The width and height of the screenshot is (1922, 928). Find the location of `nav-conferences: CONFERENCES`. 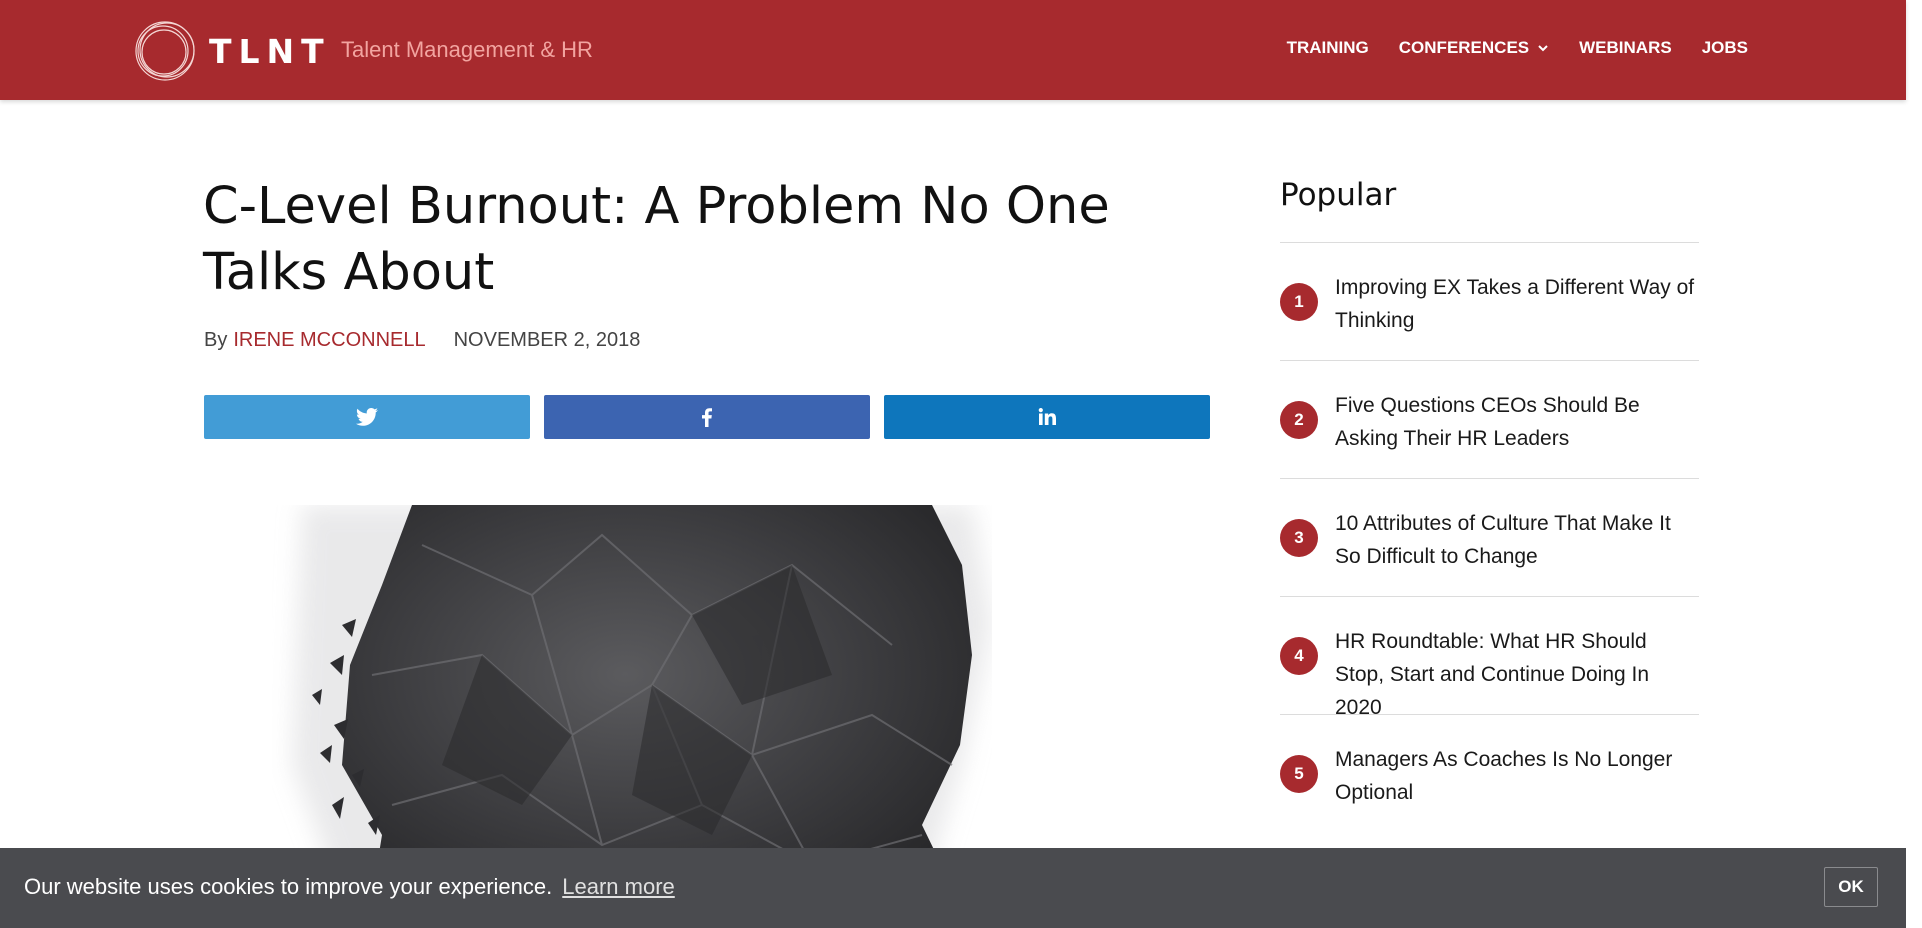

nav-conferences: CONFERENCES is located at coordinates (1474, 48).